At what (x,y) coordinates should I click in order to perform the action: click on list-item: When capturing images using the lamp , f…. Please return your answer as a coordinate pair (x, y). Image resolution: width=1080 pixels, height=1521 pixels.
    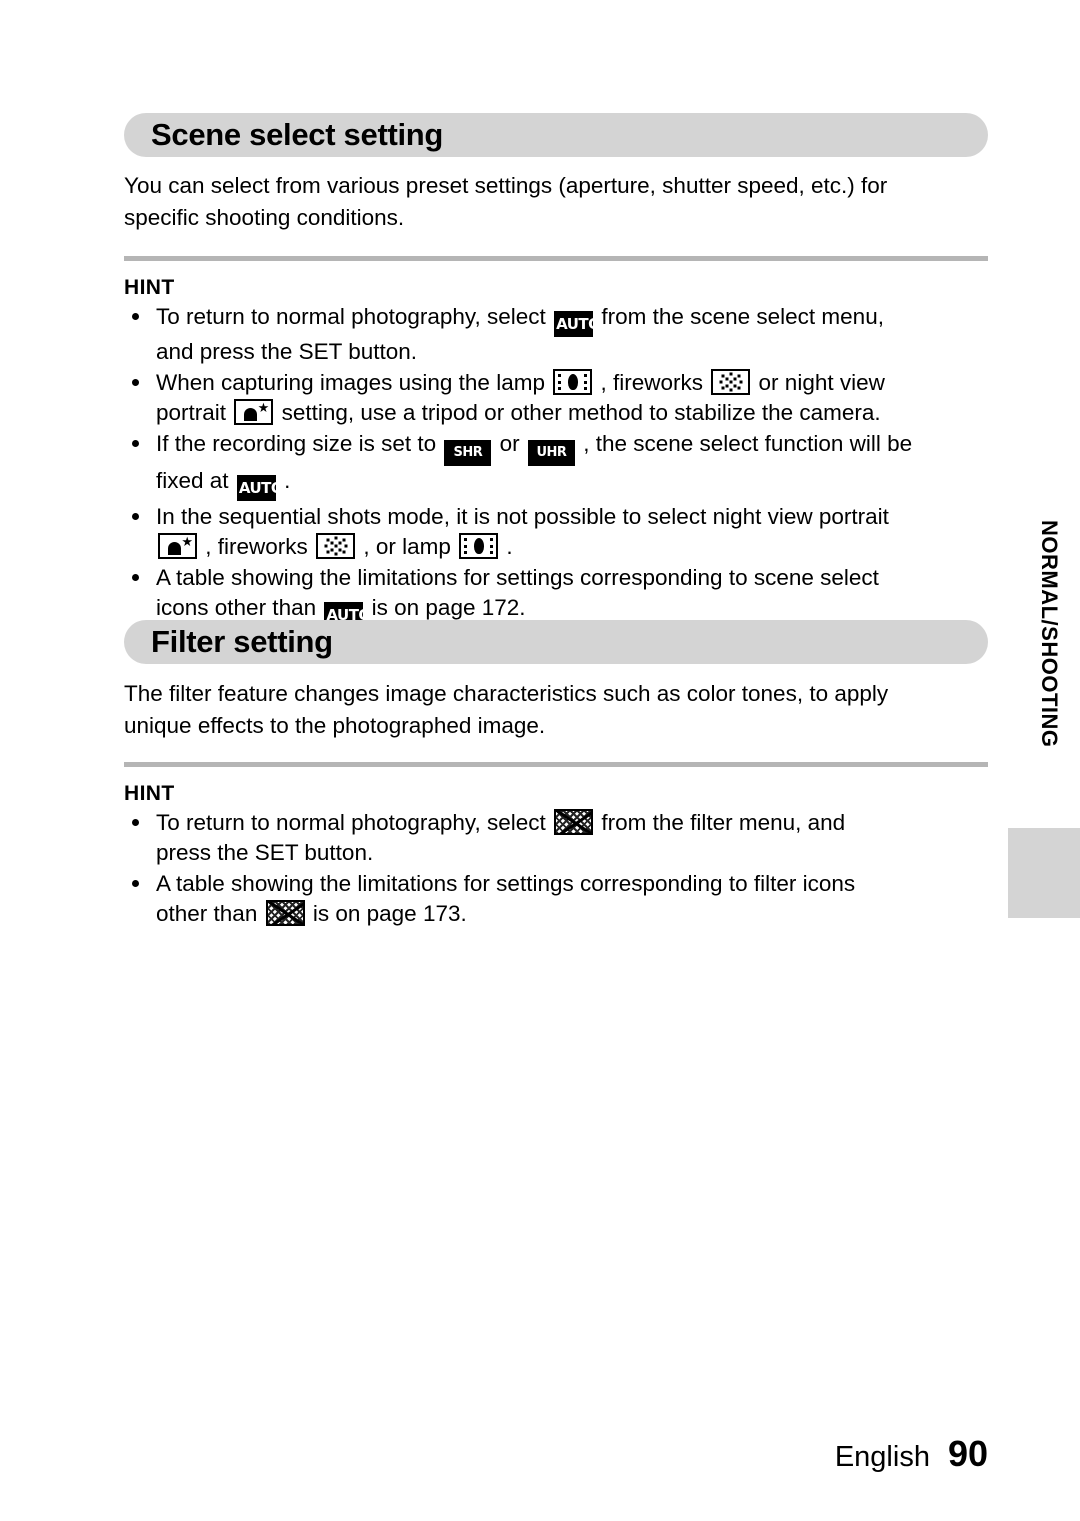
    Looking at the image, I should click on (564, 398).